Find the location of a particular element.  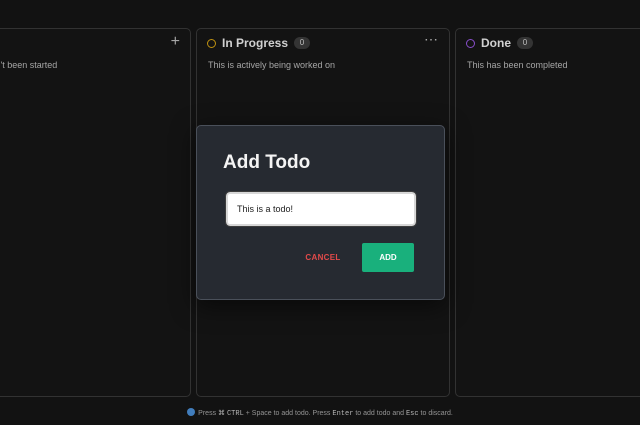

add-button: ADD is located at coordinates (388, 257).